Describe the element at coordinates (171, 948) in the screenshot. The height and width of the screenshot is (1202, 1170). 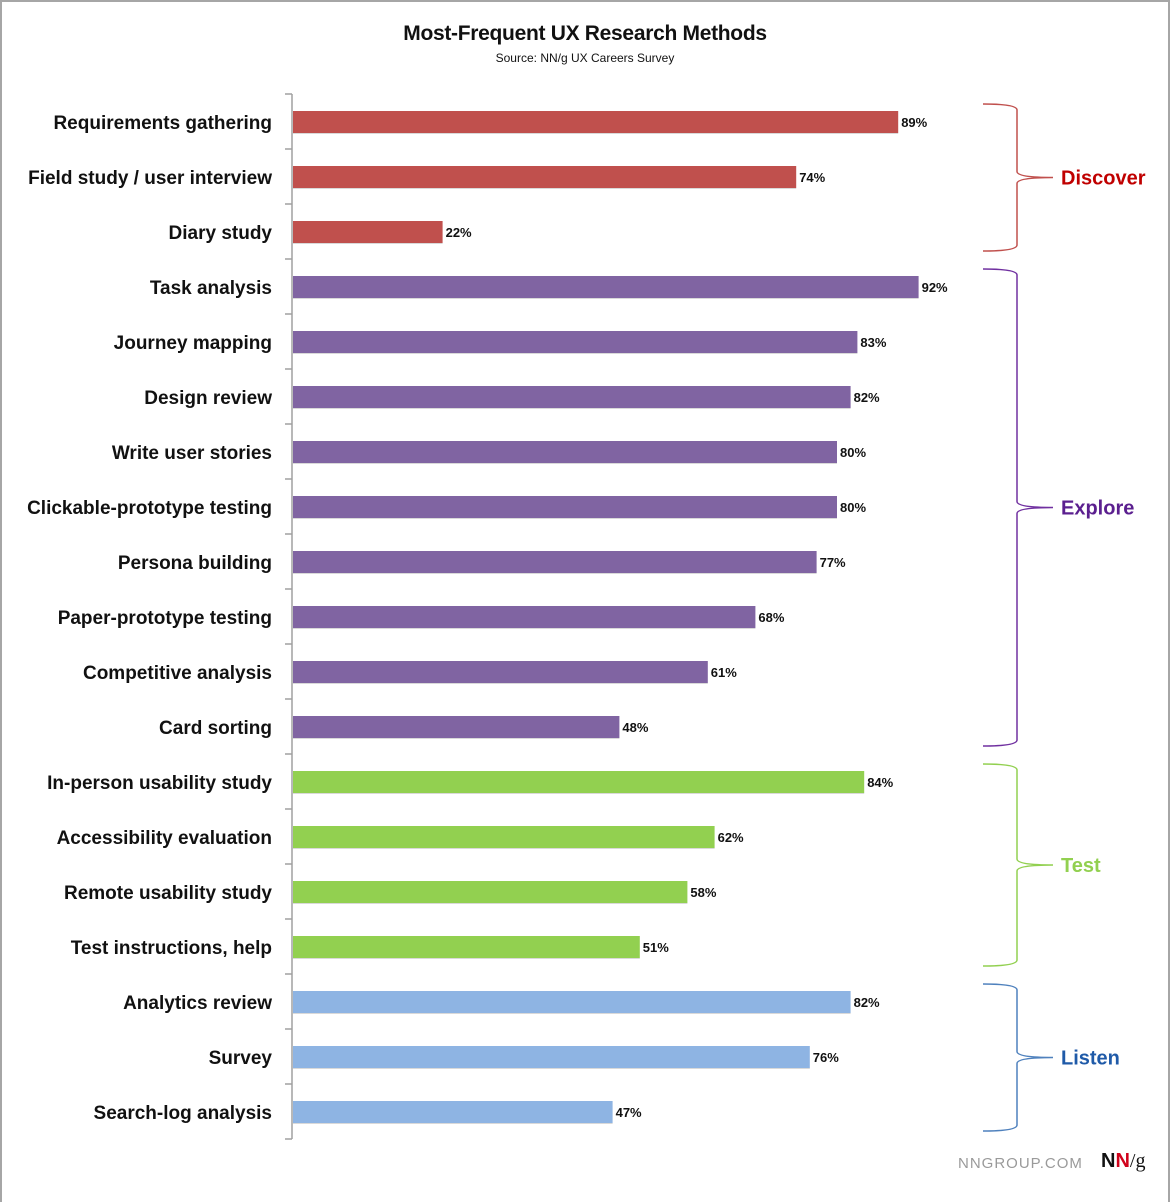
I see `category-label: Test instructions, help` at that location.